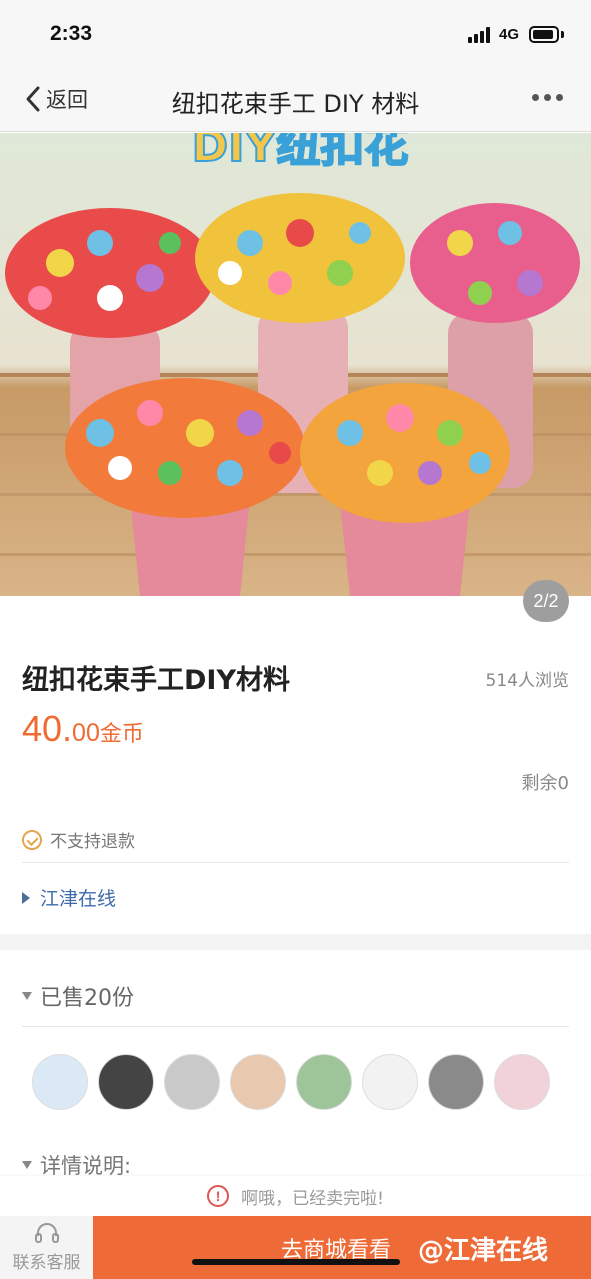  What do you see at coordinates (78, 899) in the screenshot?
I see `shop-name: 江津在线` at bounding box center [78, 899].